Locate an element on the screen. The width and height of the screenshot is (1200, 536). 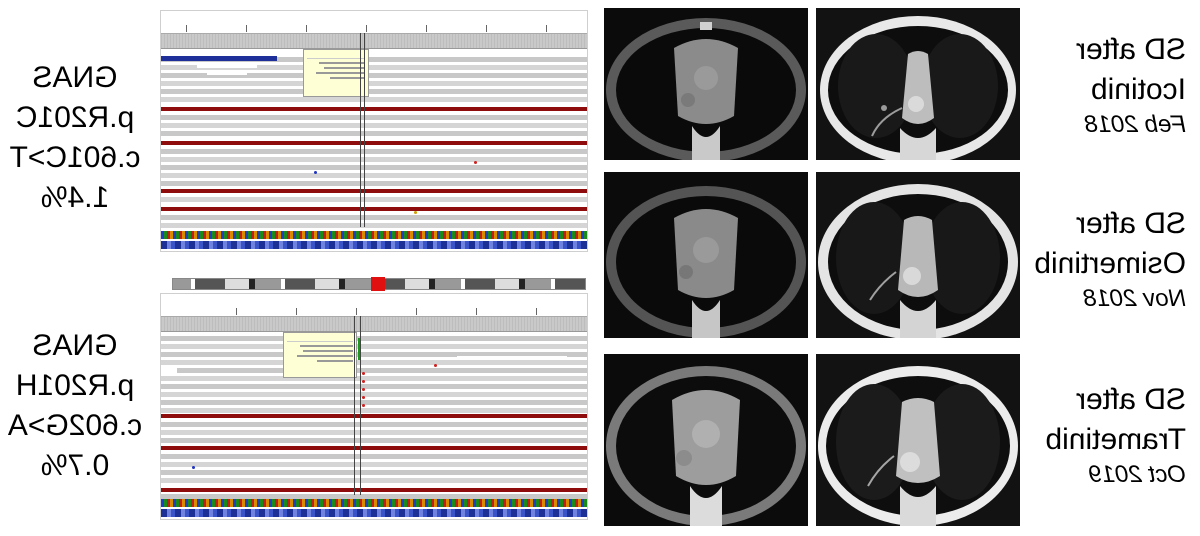
variant-frequency: 1.4% is located at coordinates (75, 197).